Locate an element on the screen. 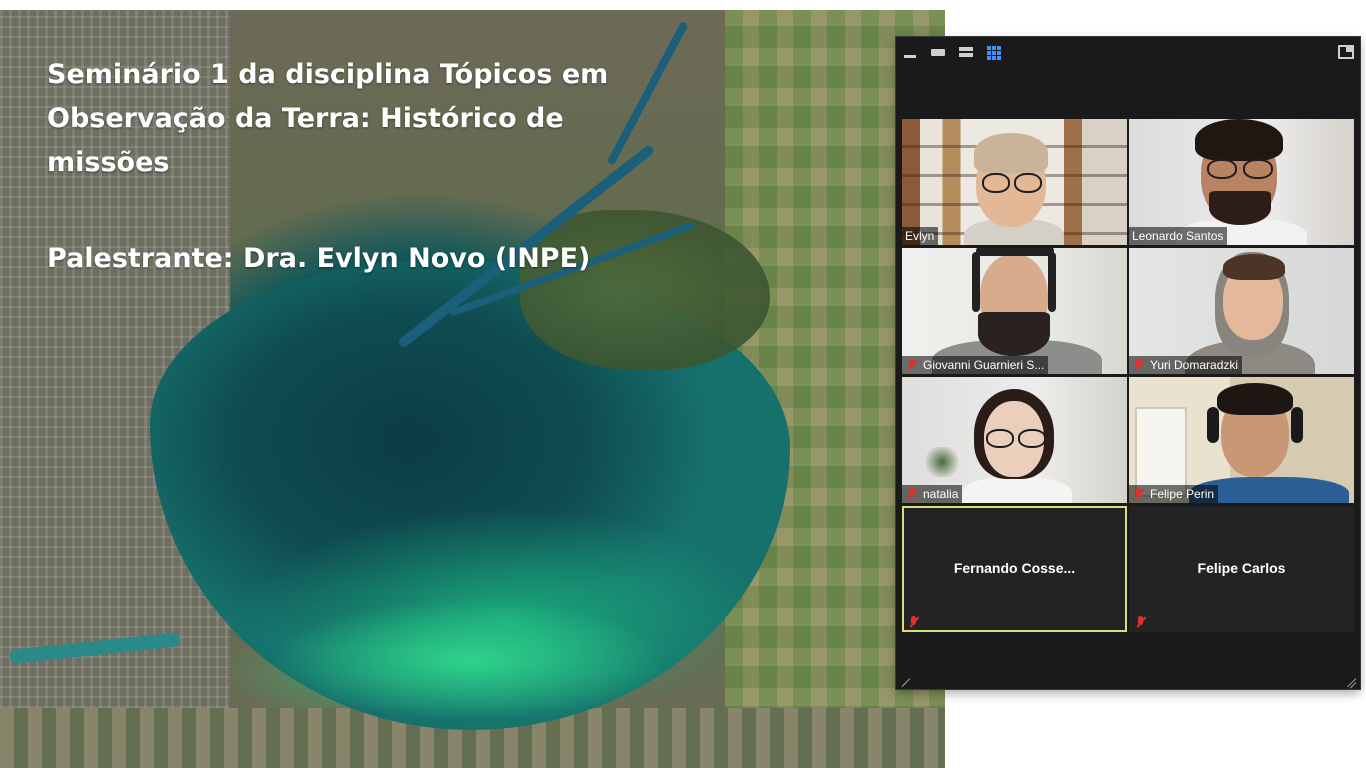  participant-tile-yuri-domaradzki: Yuri Domaradzki is located at coordinates (1241, 311).